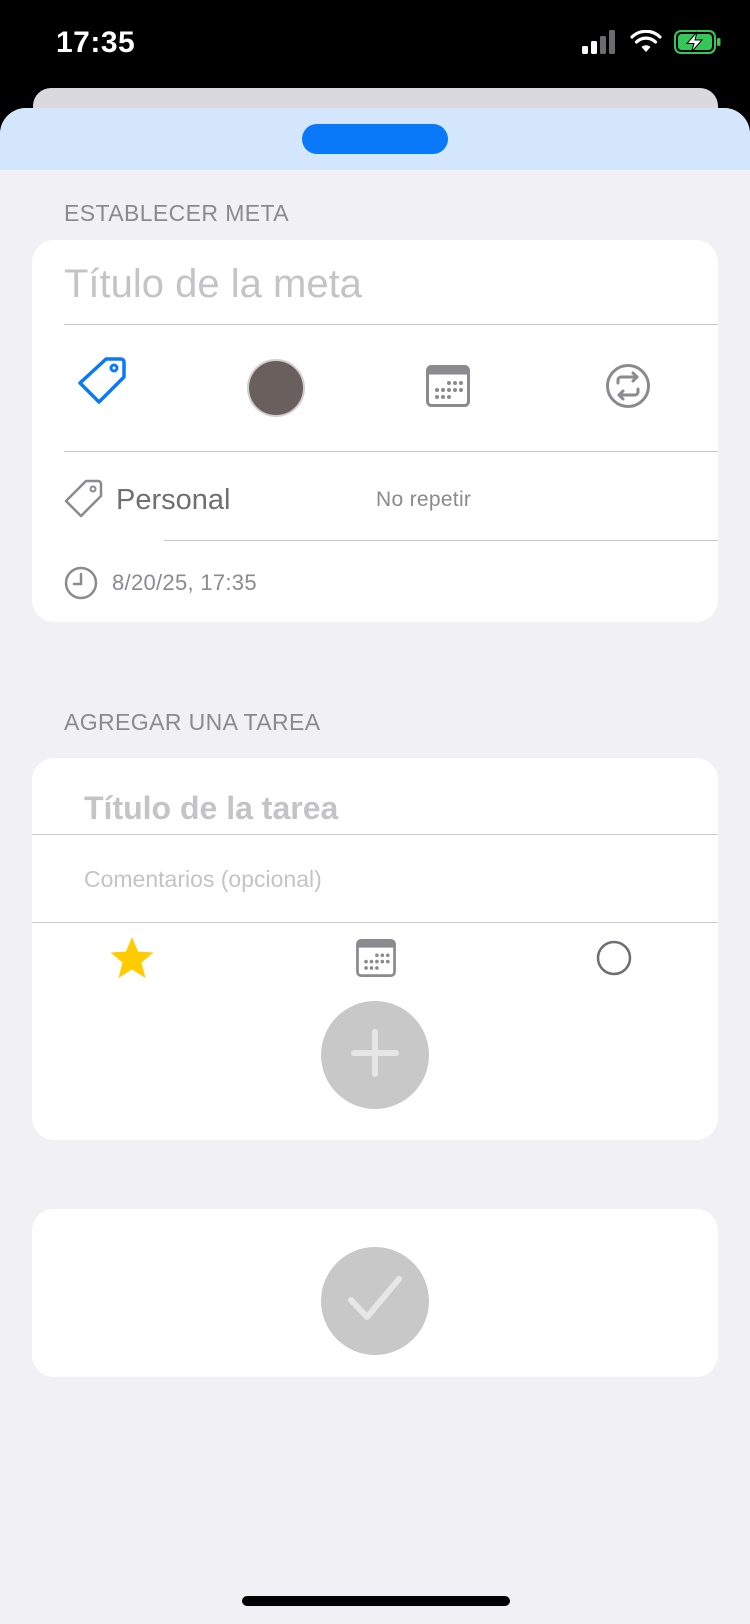 This screenshot has height=1624, width=750. I want to click on wifi-icon, so click(646, 44).